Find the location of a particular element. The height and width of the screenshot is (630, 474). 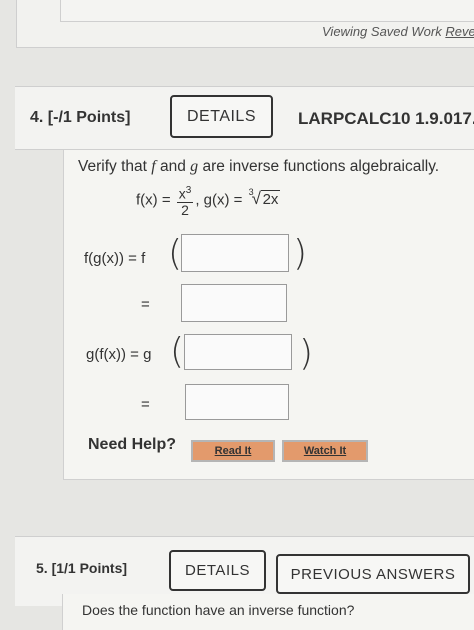

question-number: 4. is located at coordinates (37, 117).